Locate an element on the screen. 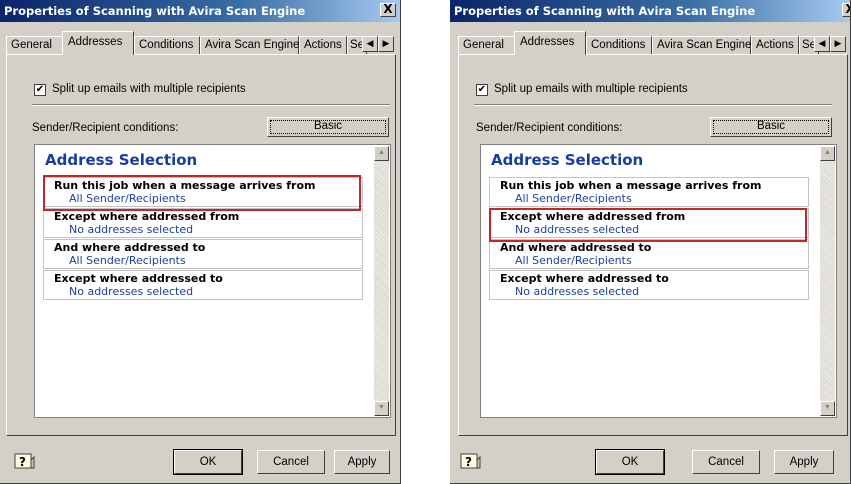 Image resolution: width=851 pixels, height=484 pixels. item-title: Run this job when a message arrives from is located at coordinates (631, 185).